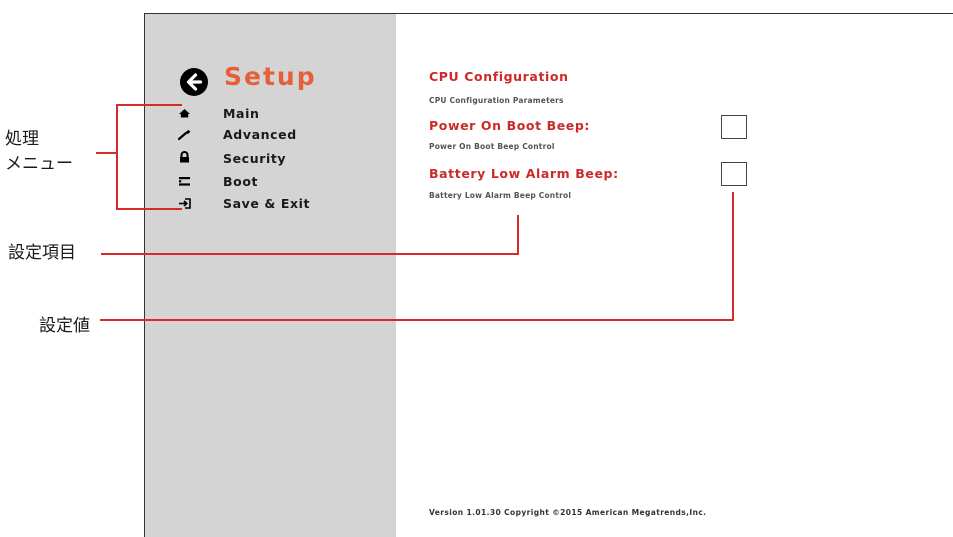 Image resolution: width=953 pixels, height=537 pixels. I want to click on callout-menu-bracket-top, so click(149, 105).